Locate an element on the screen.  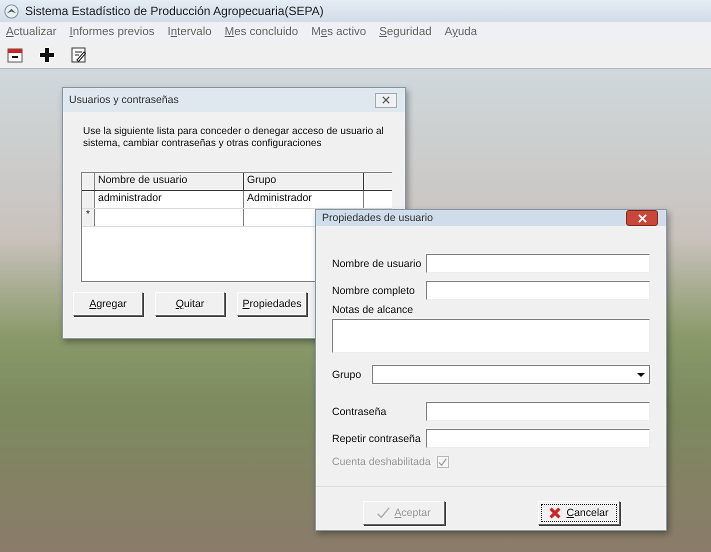
row-selector: * is located at coordinates (88, 217).